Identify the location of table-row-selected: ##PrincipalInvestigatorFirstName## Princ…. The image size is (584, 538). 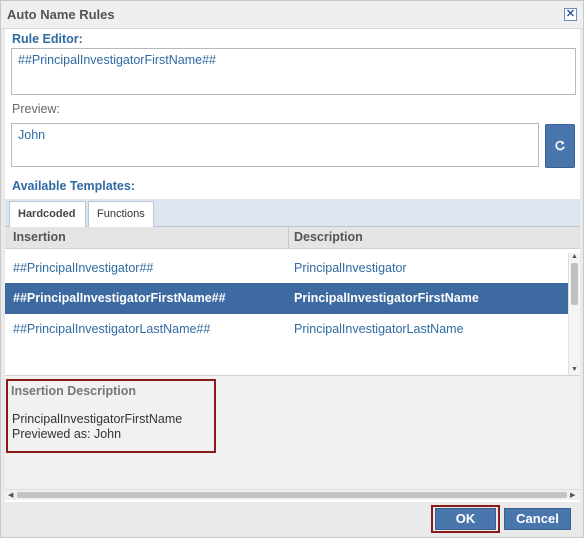
(286, 298).